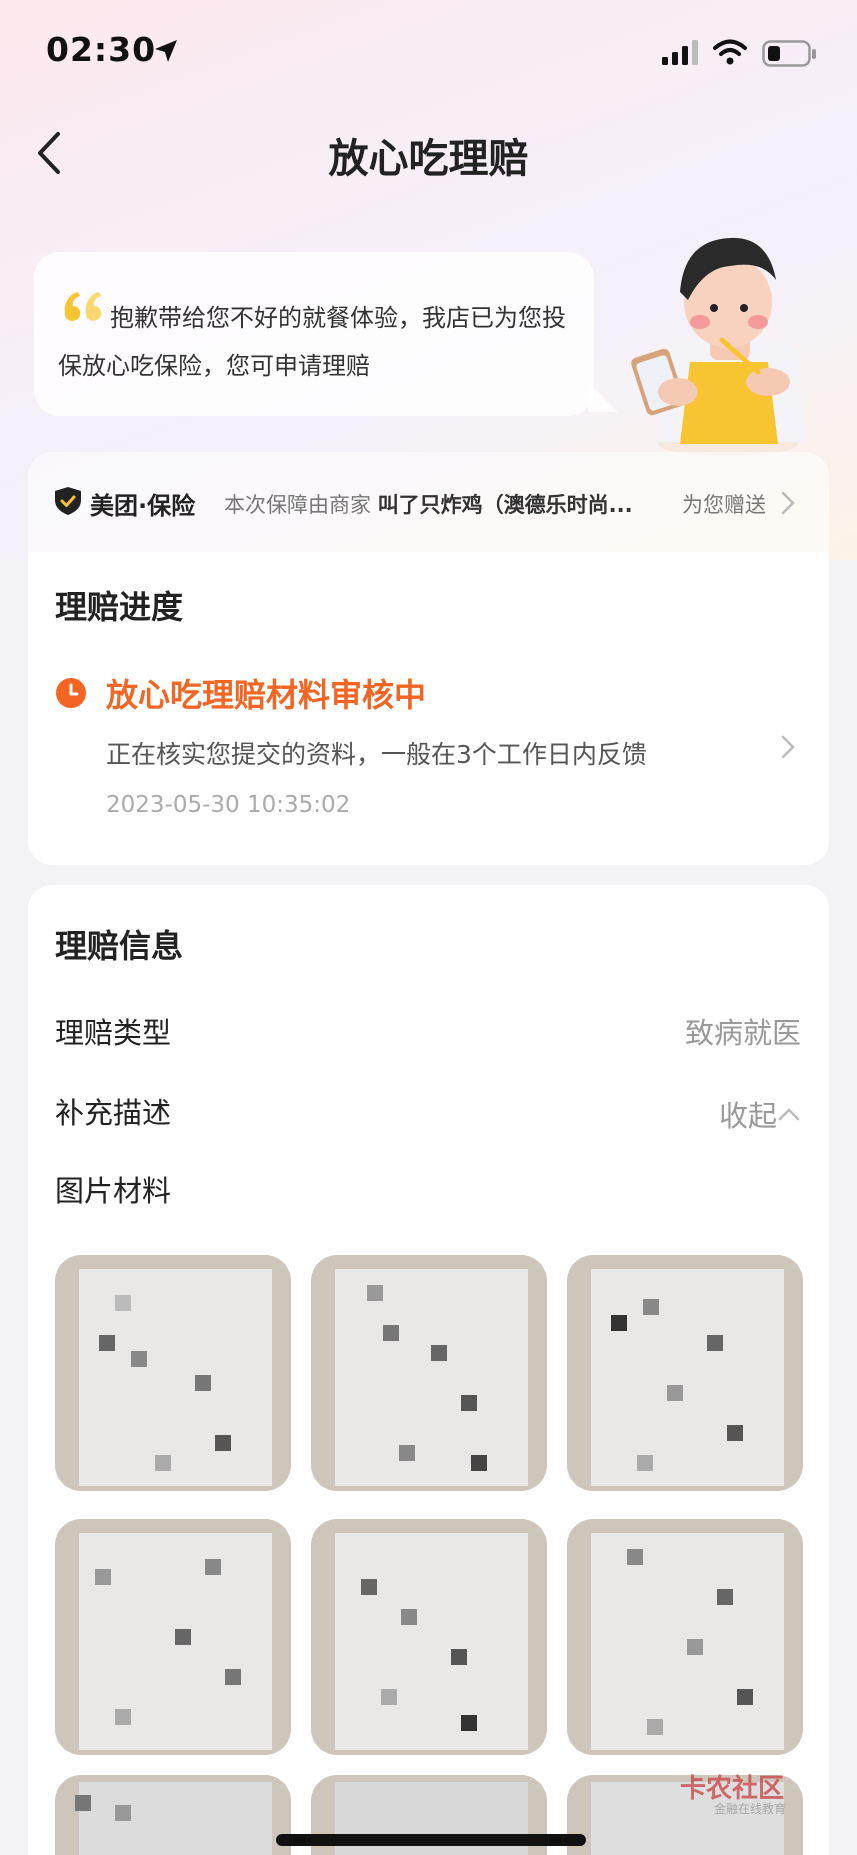 The width and height of the screenshot is (857, 1855). Describe the element at coordinates (680, 52) in the screenshot. I see `cellular-signal-icon` at that location.